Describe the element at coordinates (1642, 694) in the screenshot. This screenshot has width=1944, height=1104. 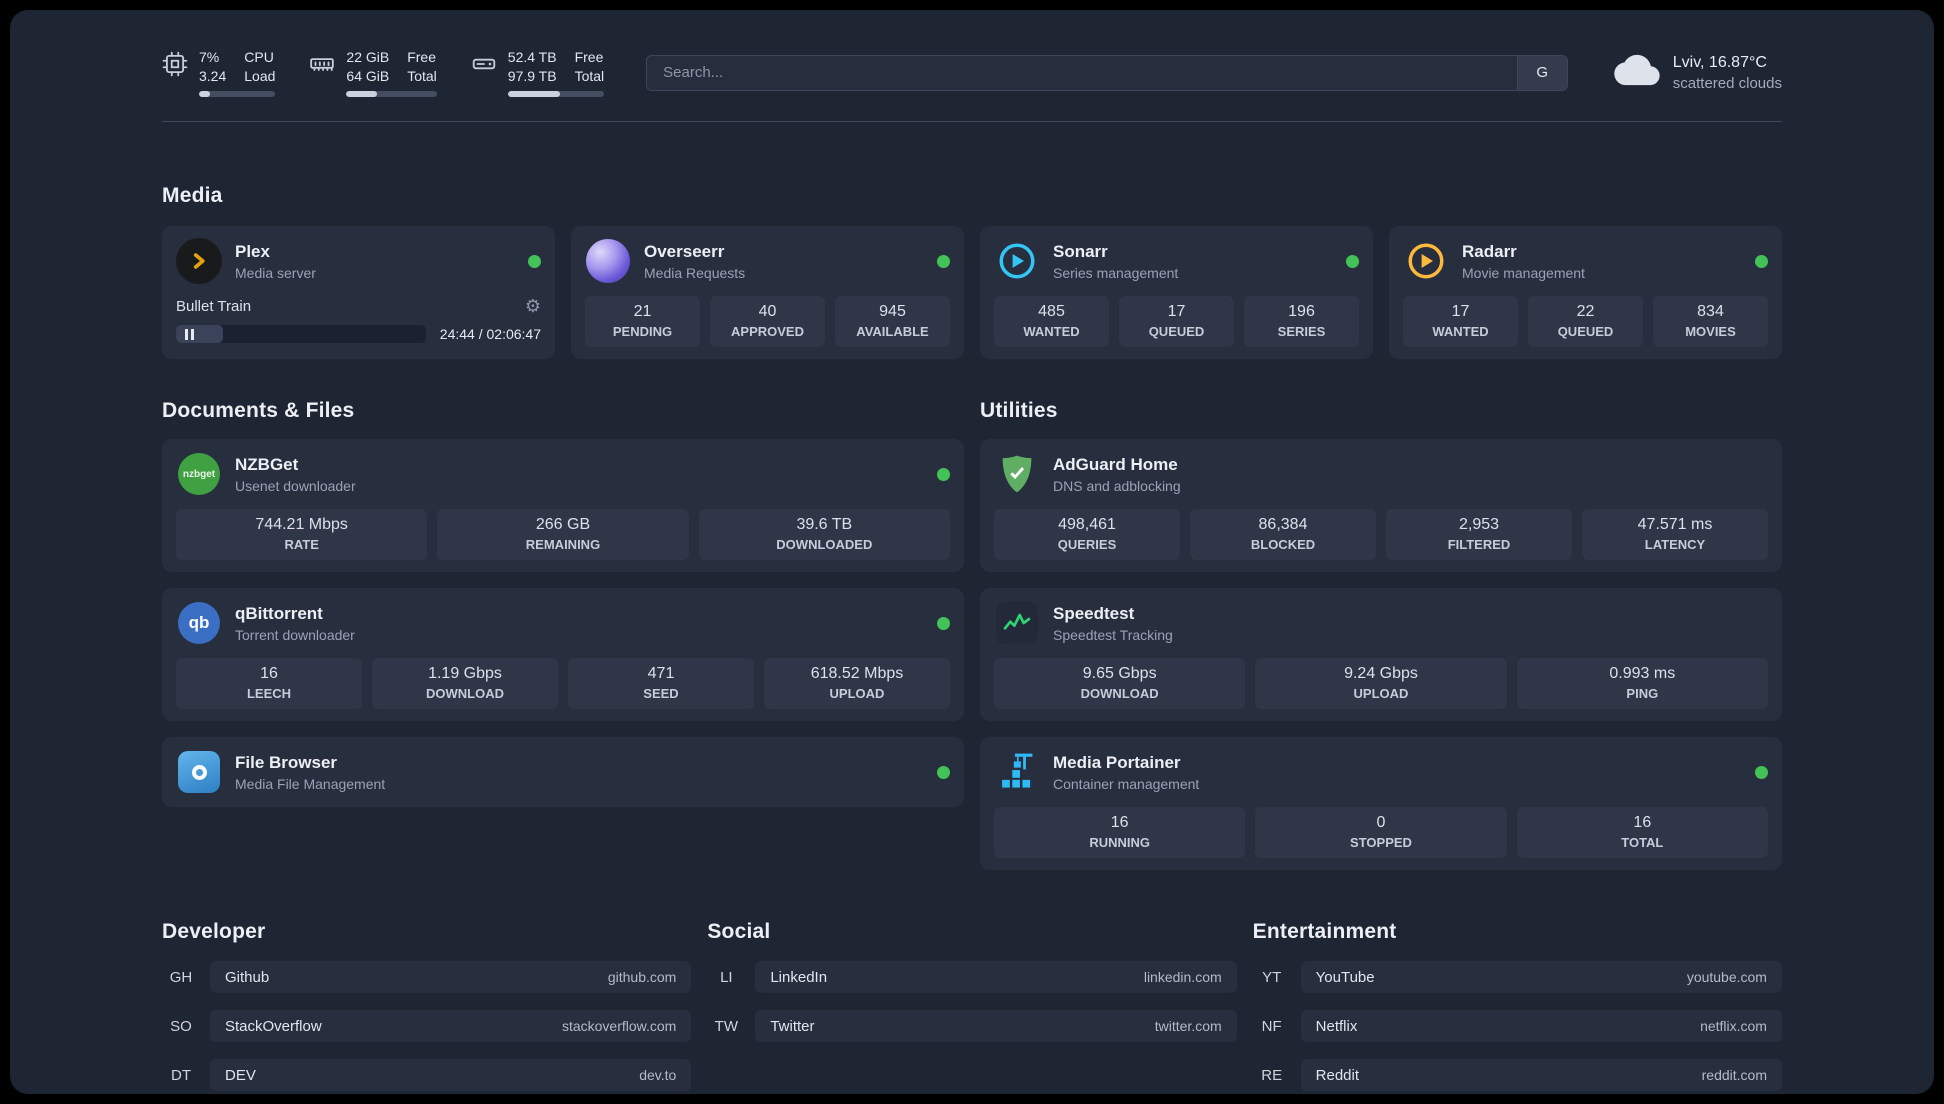
I see `stat-label: PING` at that location.